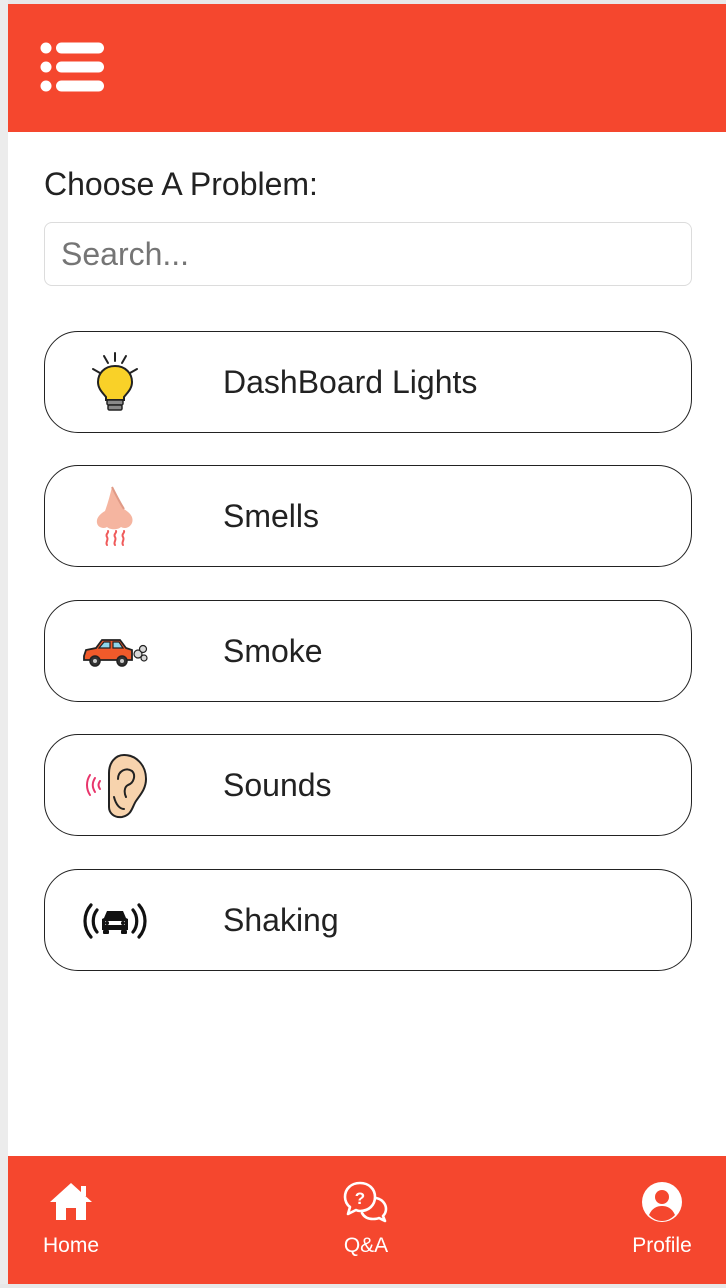 This screenshot has height=1288, width=726. I want to click on nav-qa: ? Q&A, so click(366, 1220).